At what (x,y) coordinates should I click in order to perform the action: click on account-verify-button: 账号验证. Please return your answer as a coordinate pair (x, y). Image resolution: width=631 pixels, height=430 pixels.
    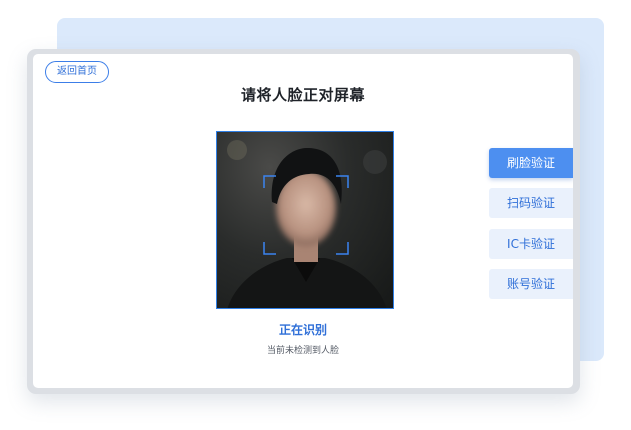
    Looking at the image, I should click on (531, 284).